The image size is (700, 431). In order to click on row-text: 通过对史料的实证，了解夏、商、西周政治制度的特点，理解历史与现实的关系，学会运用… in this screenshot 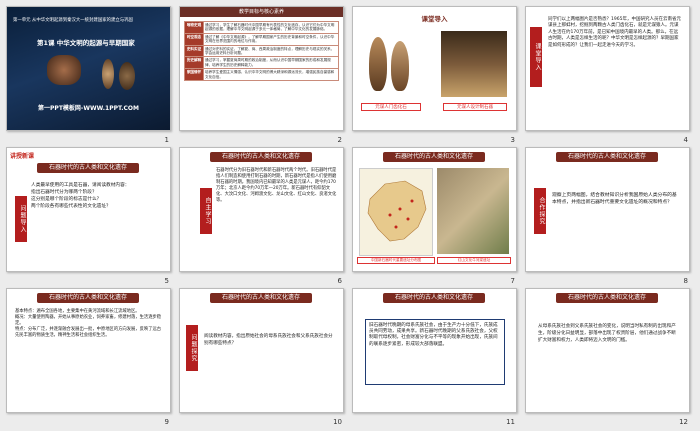, I will do `click(271, 51)`.